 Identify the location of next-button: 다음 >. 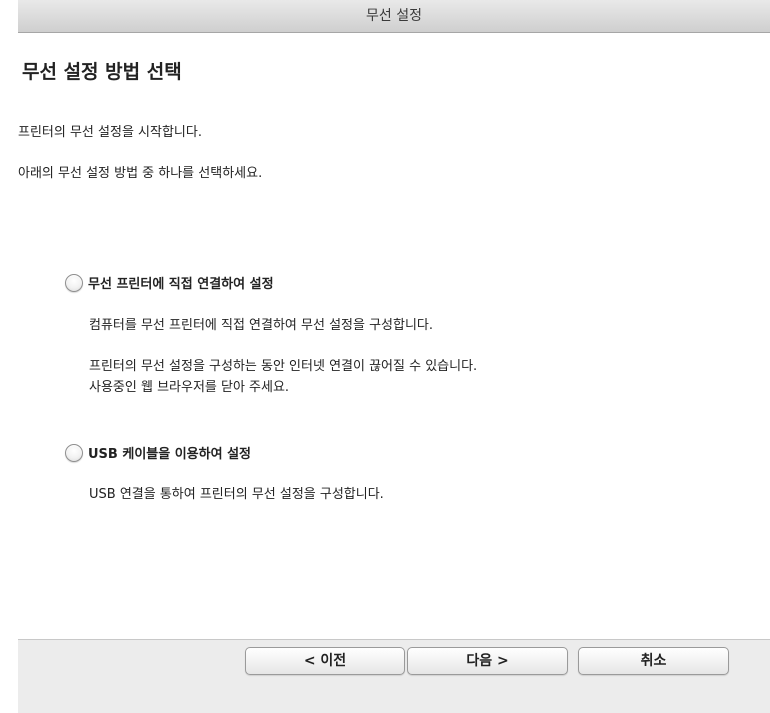
(487, 661).